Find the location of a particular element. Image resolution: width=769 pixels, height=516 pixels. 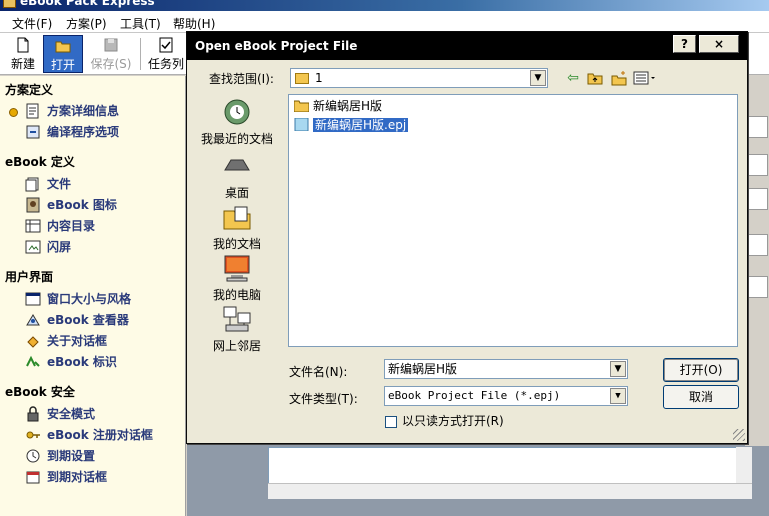

sidebar-item-label: 文件 is located at coordinates (59, 184).